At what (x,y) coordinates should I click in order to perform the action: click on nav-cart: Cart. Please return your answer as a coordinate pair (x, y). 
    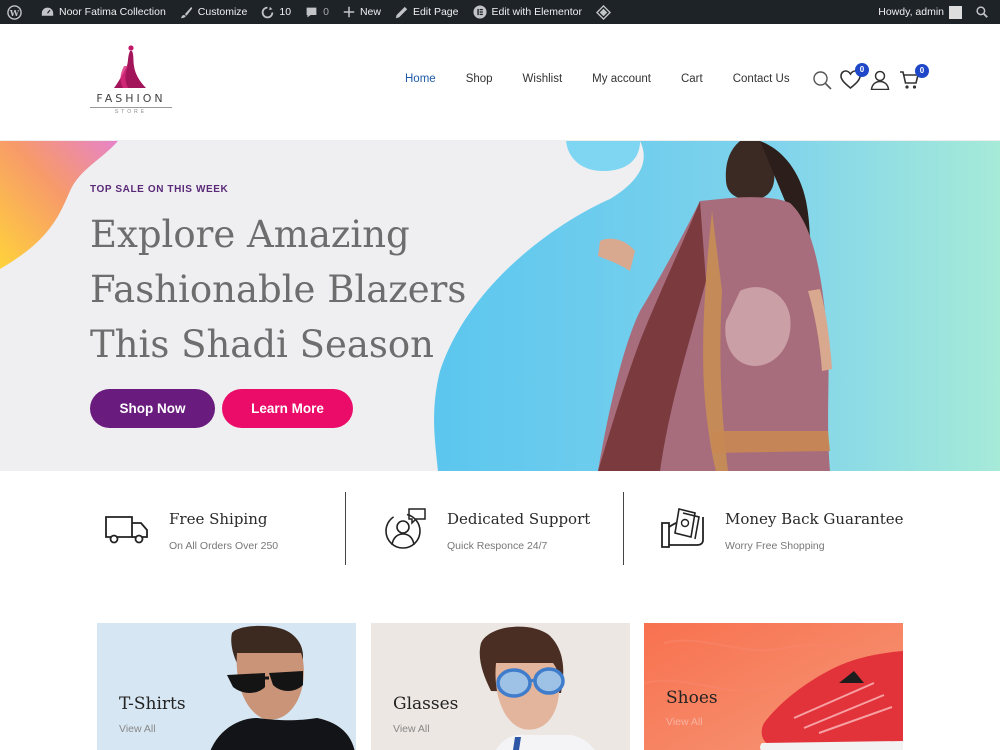
    Looking at the image, I should click on (692, 79).